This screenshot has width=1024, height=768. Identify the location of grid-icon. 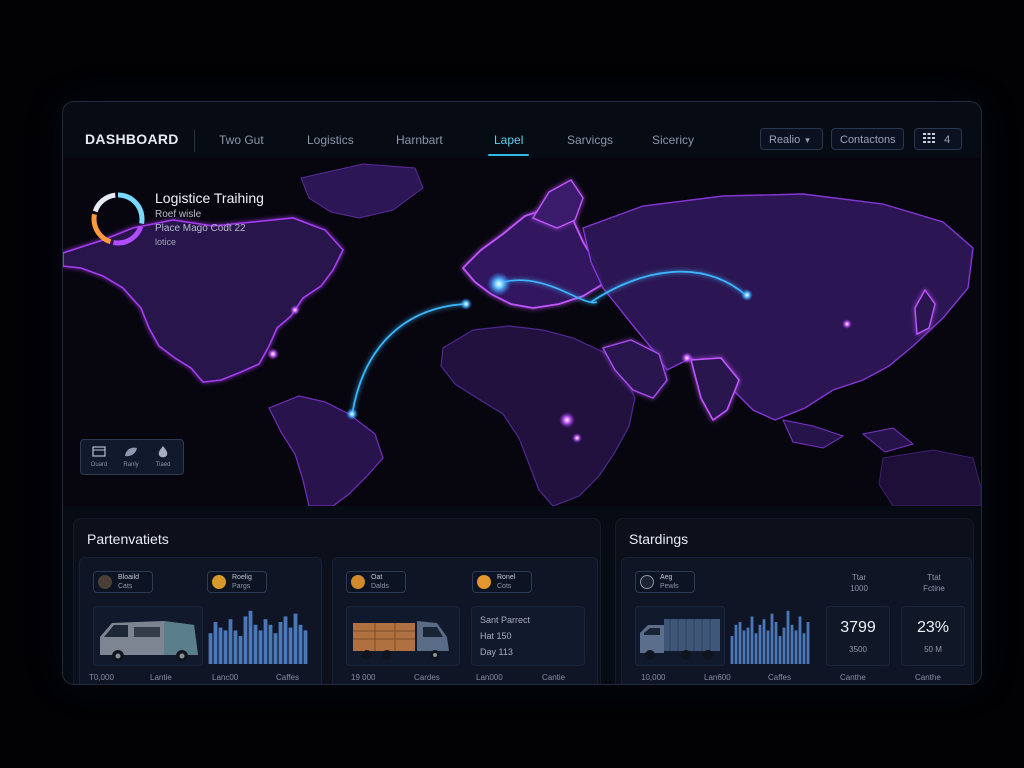
(929, 140).